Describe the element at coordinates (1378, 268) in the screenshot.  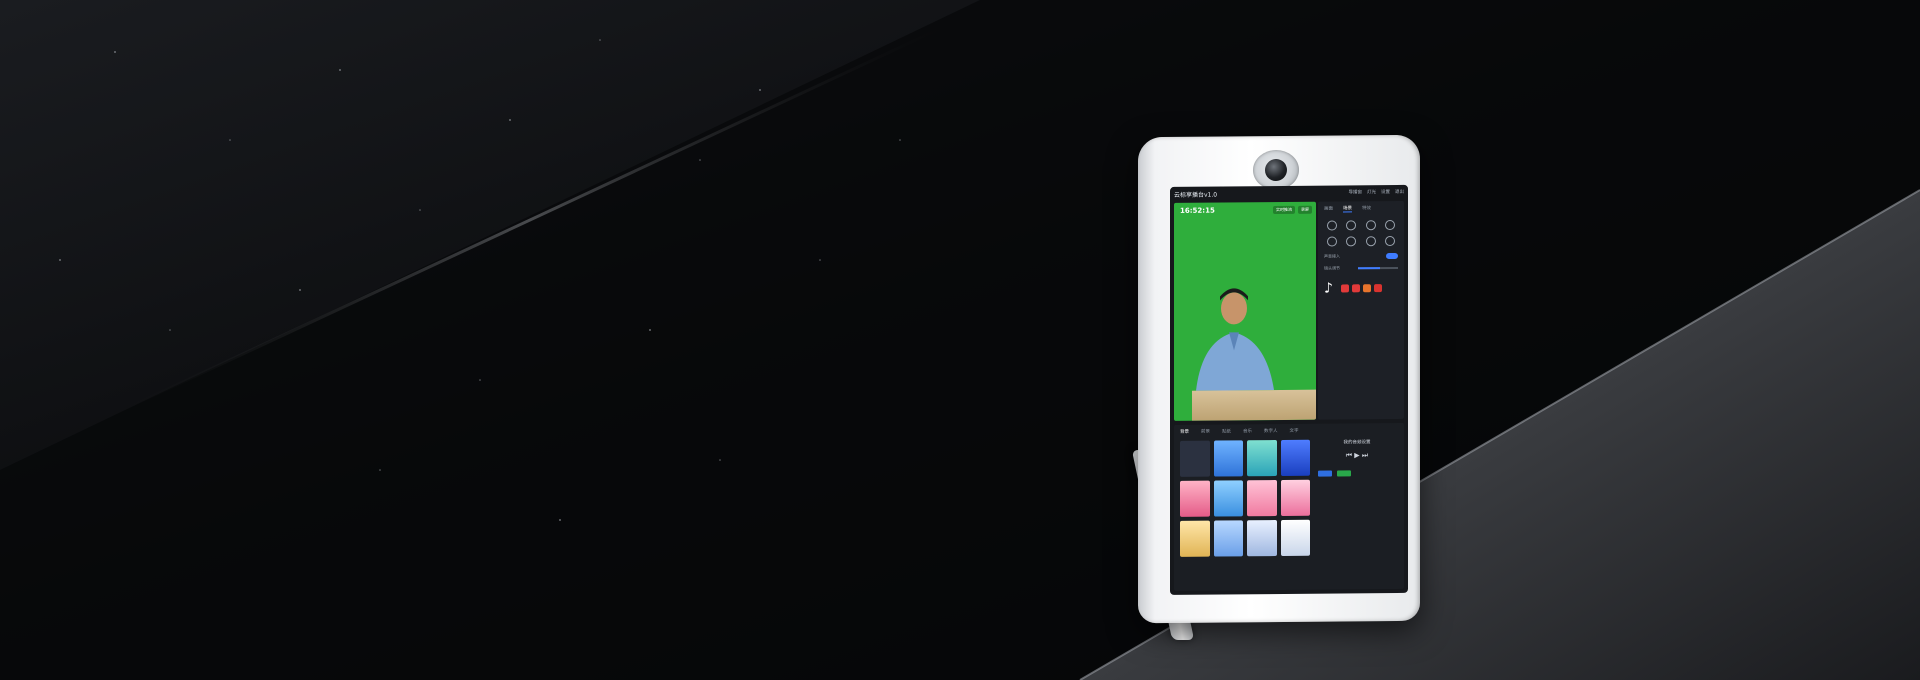
I see `lens-slider` at that location.